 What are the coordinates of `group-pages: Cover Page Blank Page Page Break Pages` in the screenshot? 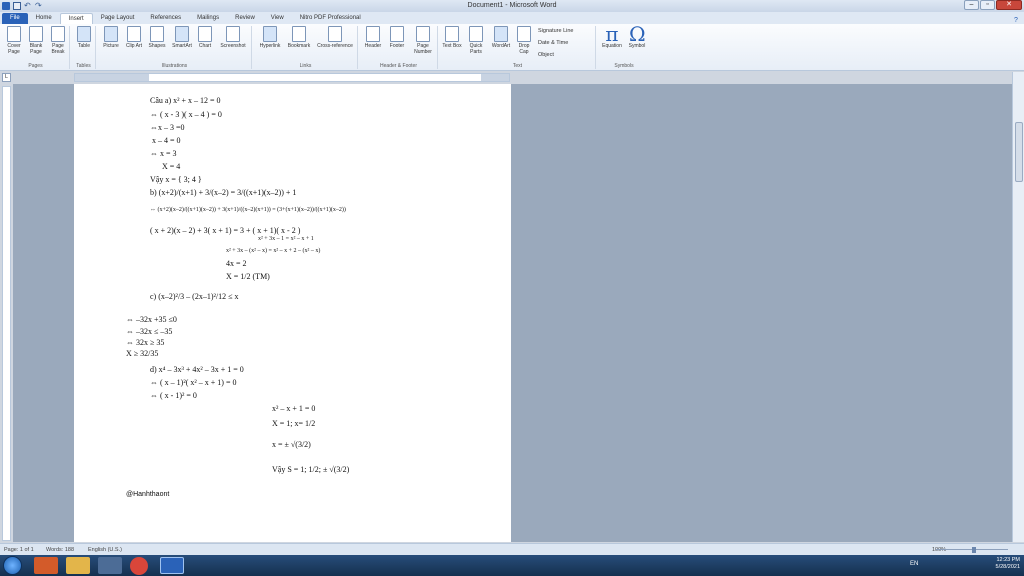 It's located at (36, 47).